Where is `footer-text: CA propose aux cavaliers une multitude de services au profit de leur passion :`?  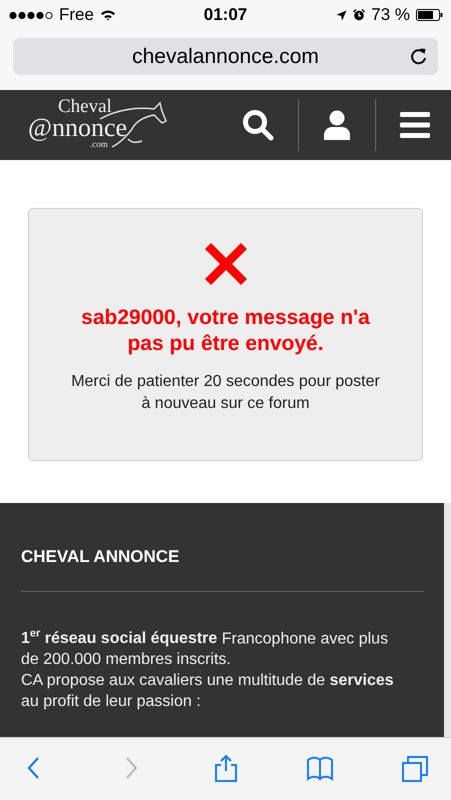
footer-text: CA propose aux cavaliers une multitude de services au profit de leur passion : is located at coordinates (208, 691).